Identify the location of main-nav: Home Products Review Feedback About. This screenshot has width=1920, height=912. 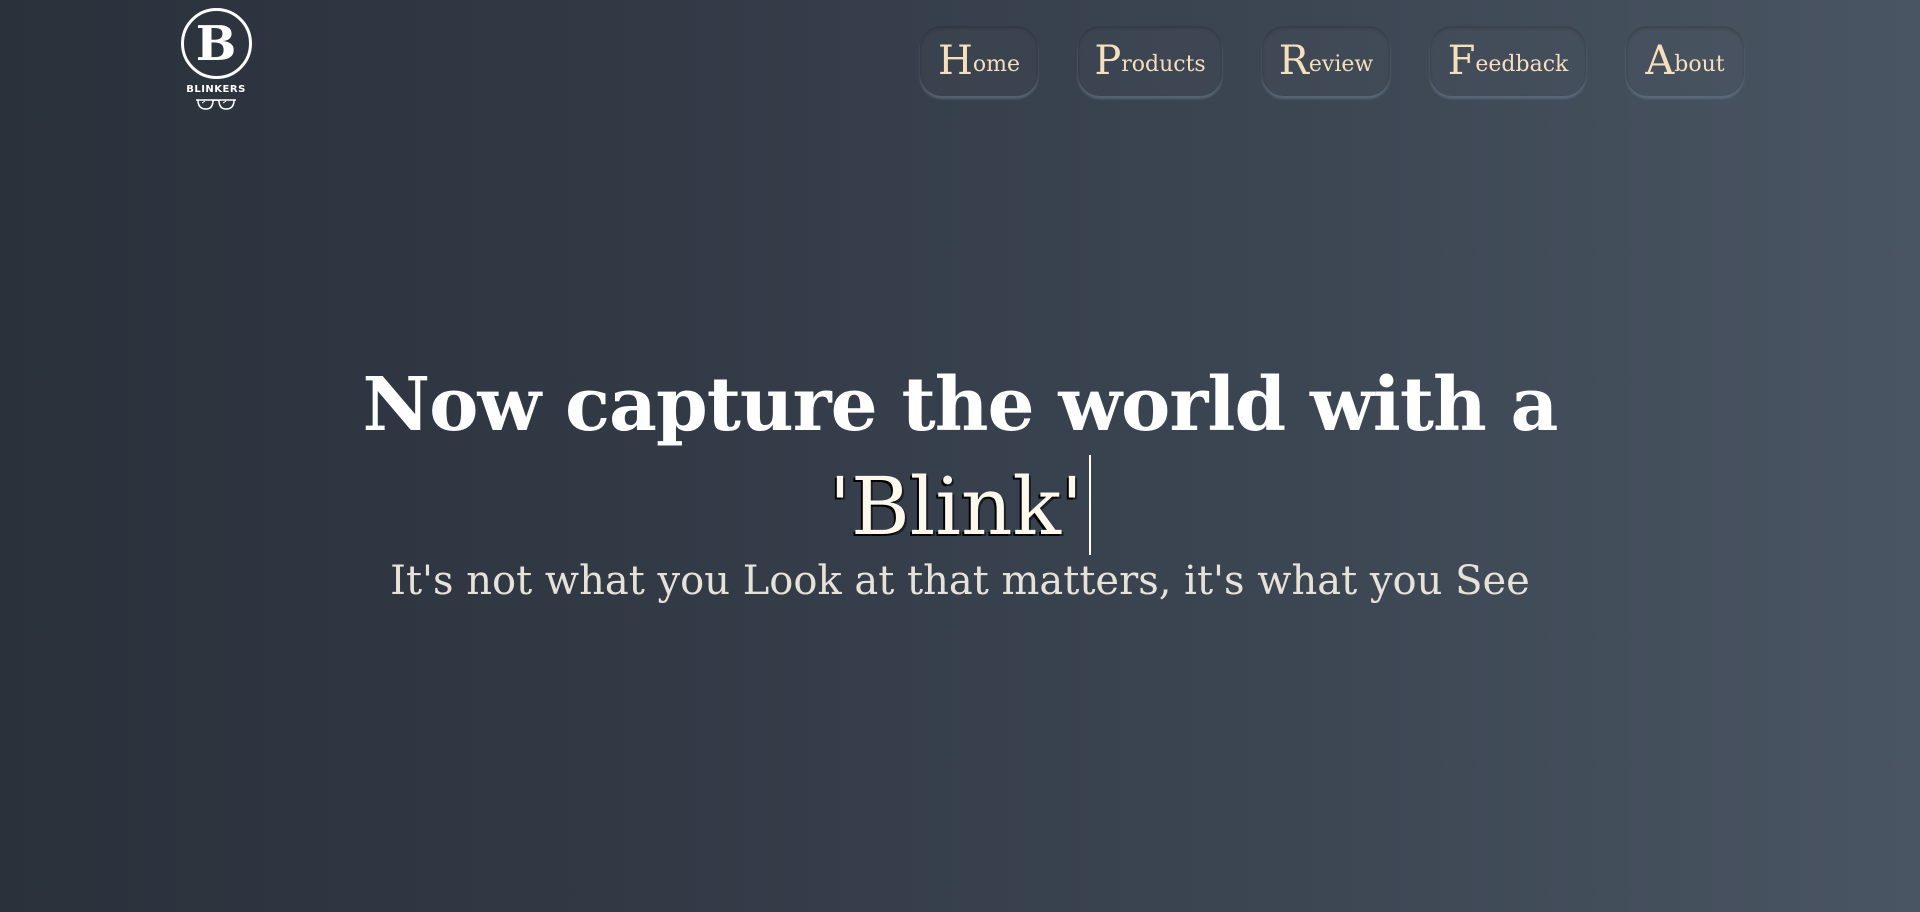
(1332, 61).